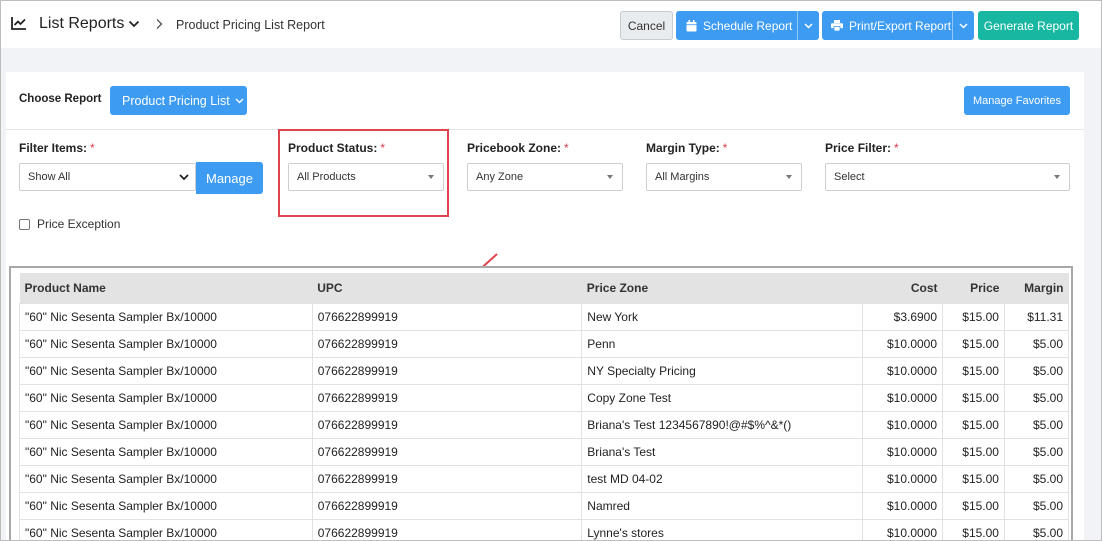 The width and height of the screenshot is (1102, 541). I want to click on cell-price-zone: NY Specialty Pricing, so click(722, 370).